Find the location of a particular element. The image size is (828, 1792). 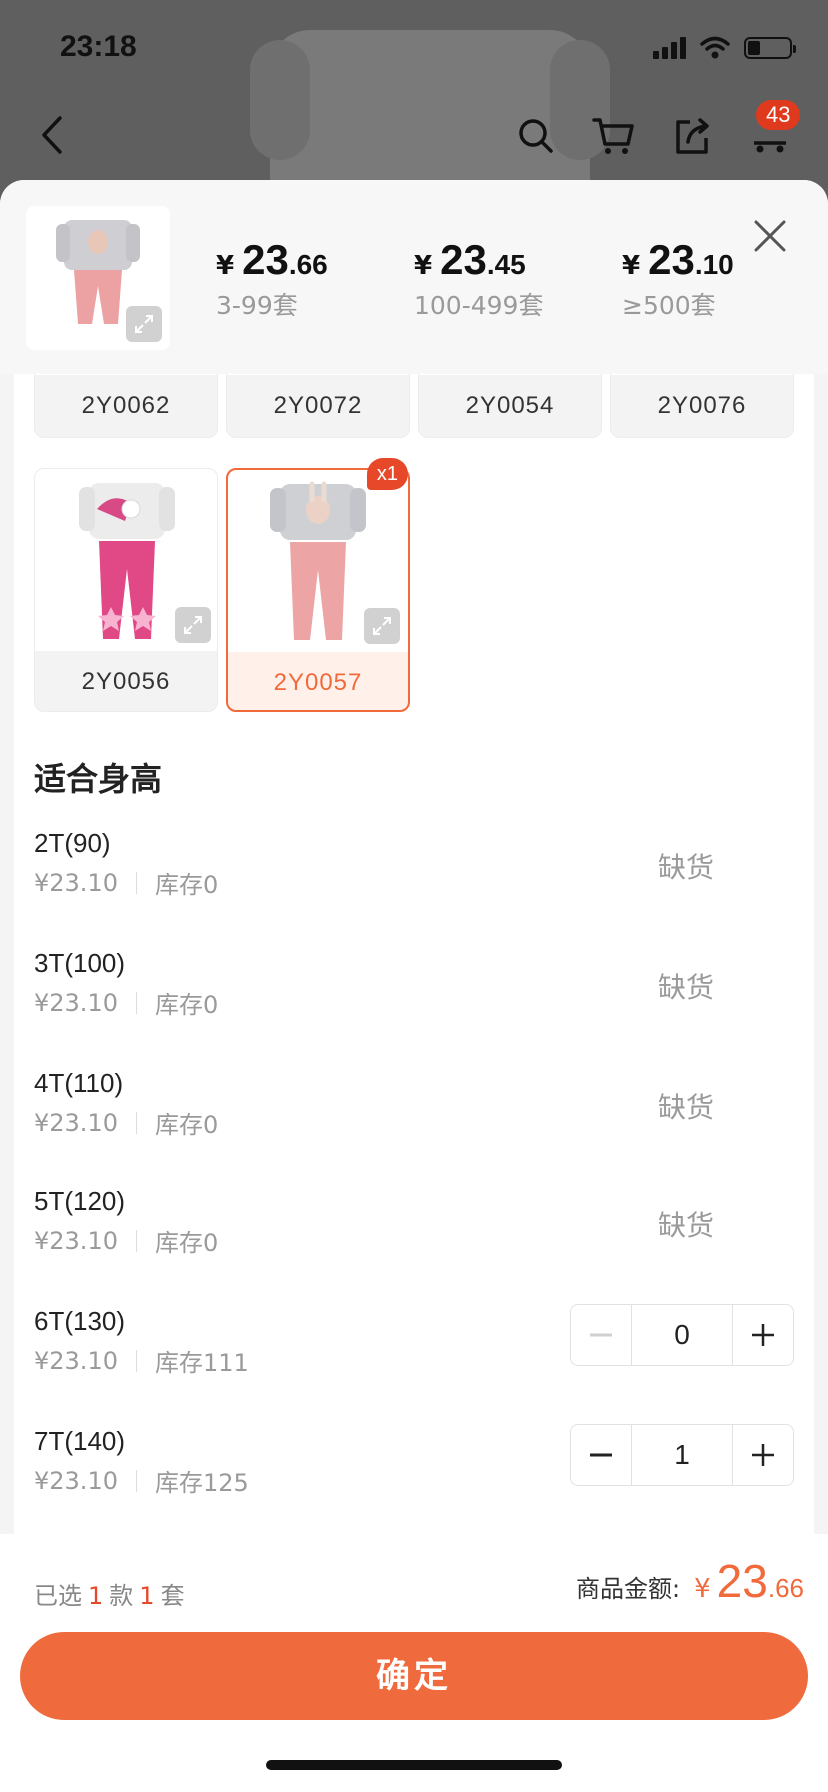

selection-summary: 已选 1 款 1 套 is located at coordinates (109, 1593).